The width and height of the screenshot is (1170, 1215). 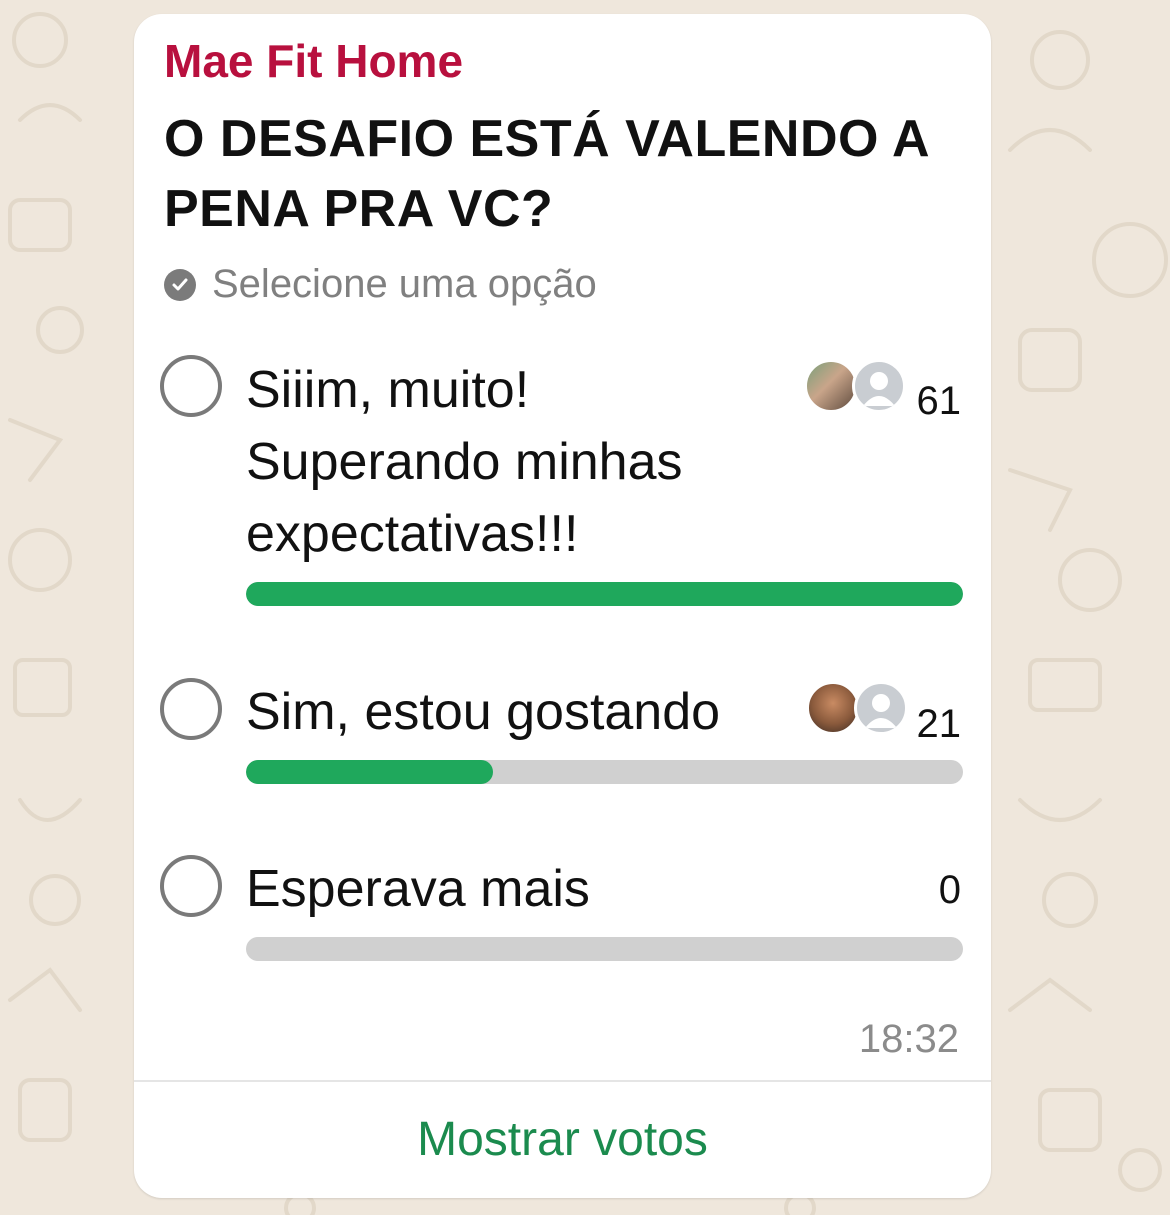 What do you see at coordinates (388, 390) in the screenshot?
I see `poll-option-label-line: Siiim, muito!` at bounding box center [388, 390].